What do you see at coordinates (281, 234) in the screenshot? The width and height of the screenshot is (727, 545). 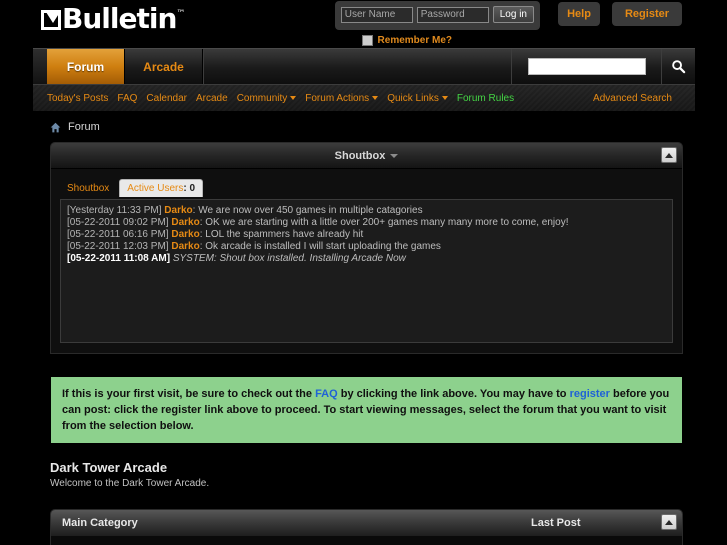 I see `shout-text: : LOL the spammers have already hit` at bounding box center [281, 234].